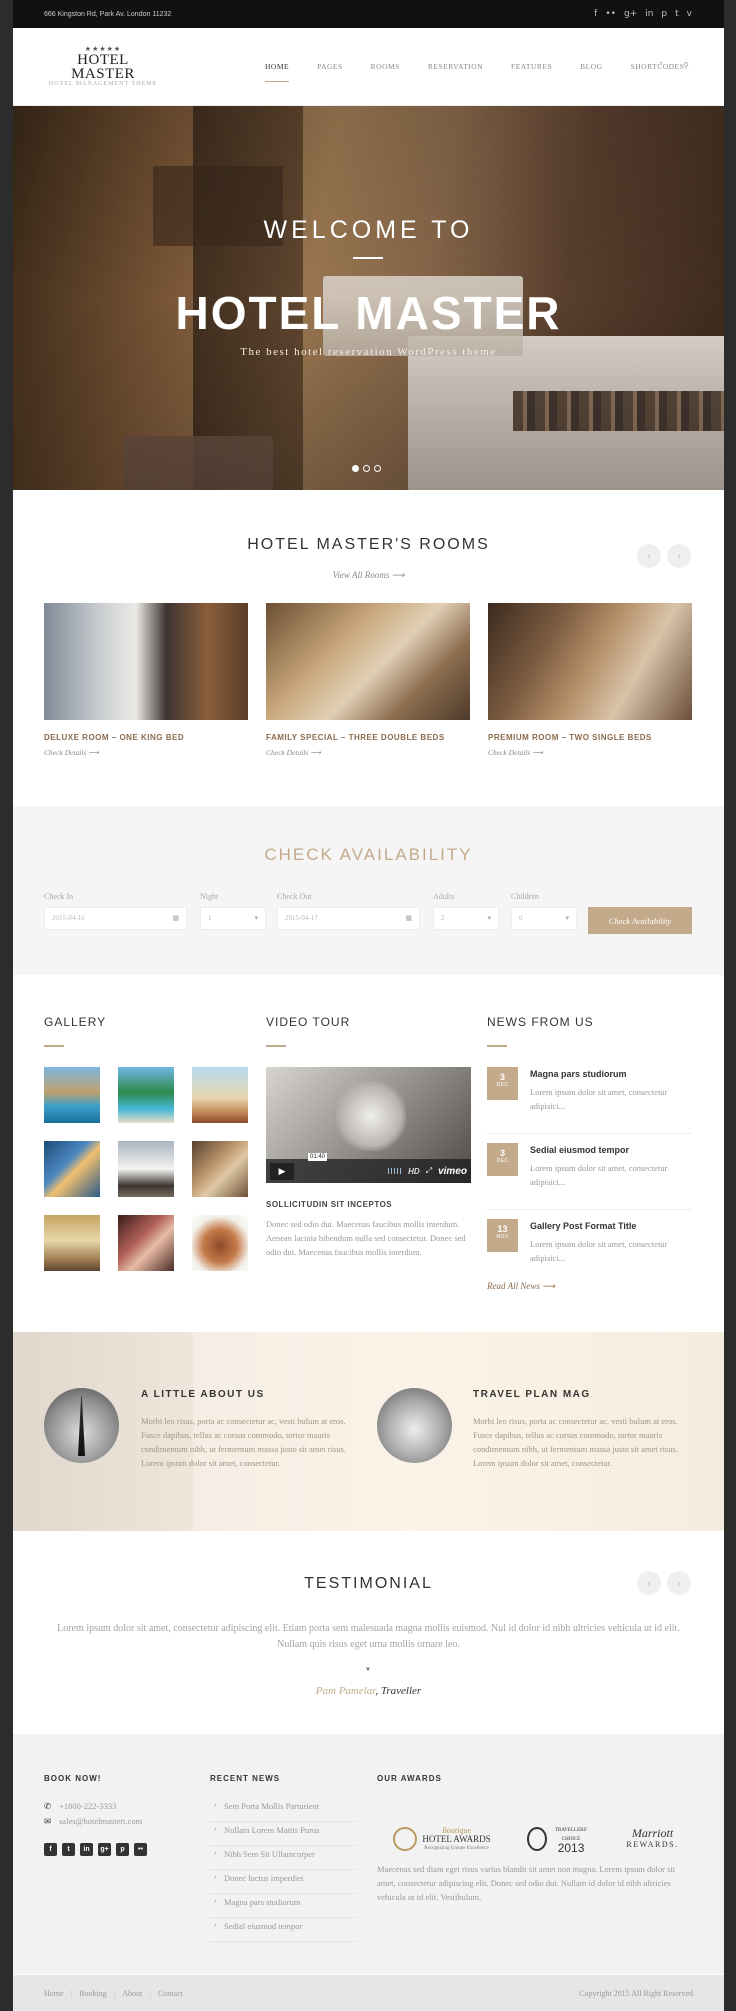 This screenshot has height=2011, width=736. Describe the element at coordinates (395, 1171) in the screenshot. I see `video-progress` at that location.